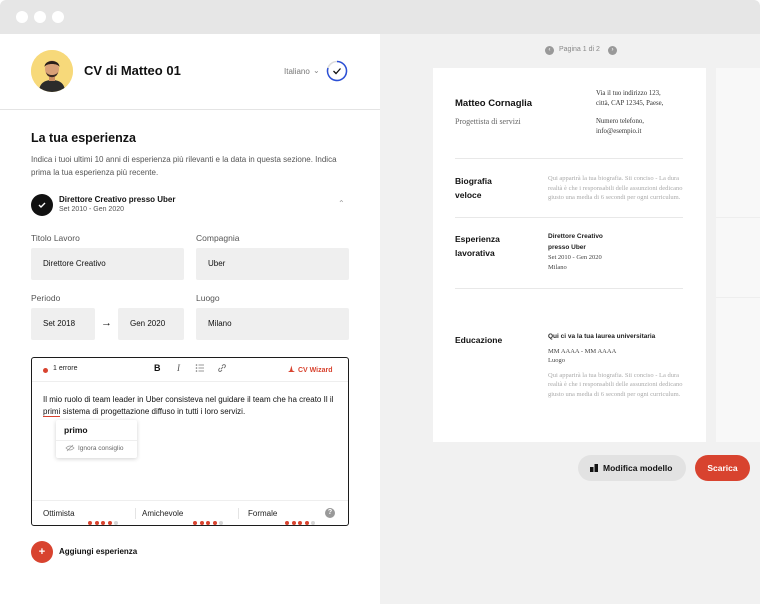  What do you see at coordinates (488, 121) in the screenshot?
I see `cv-role: Progettista di servizi` at bounding box center [488, 121].